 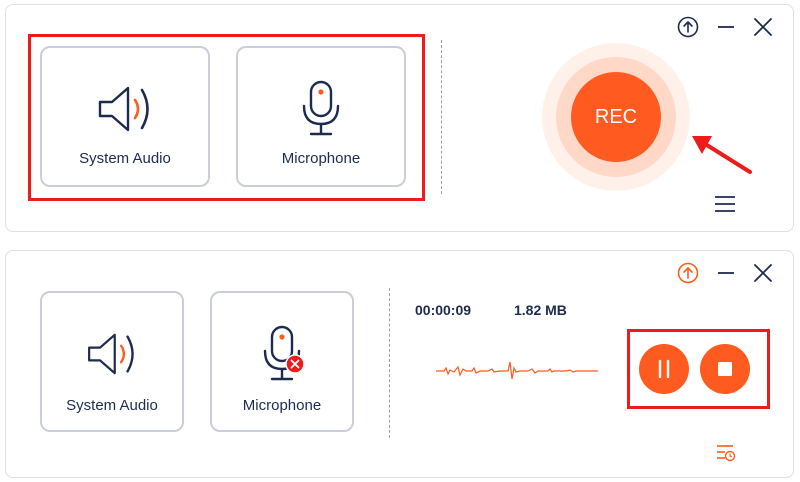 I want to click on microphone-muted-icon, so click(x=282, y=354).